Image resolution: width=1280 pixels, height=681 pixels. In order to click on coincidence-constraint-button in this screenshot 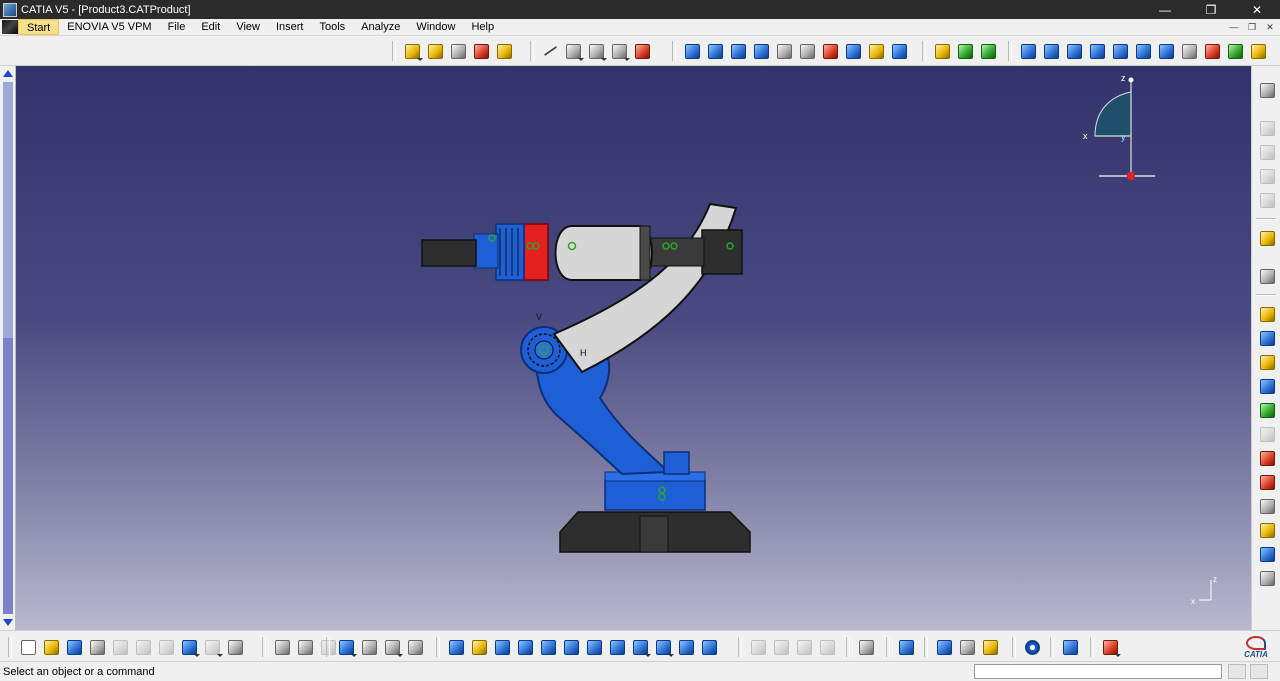, I will do `click(692, 51)`.